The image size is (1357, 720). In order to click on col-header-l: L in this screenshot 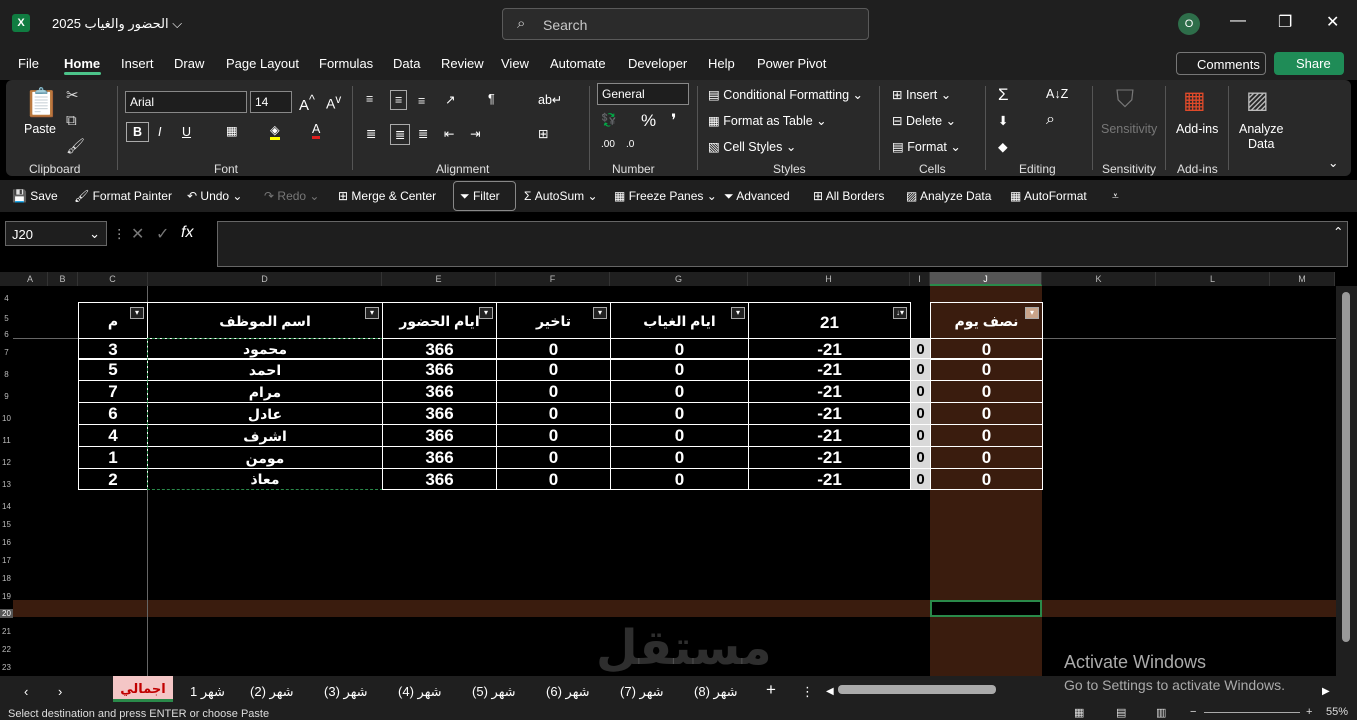, I will do `click(1213, 279)`.